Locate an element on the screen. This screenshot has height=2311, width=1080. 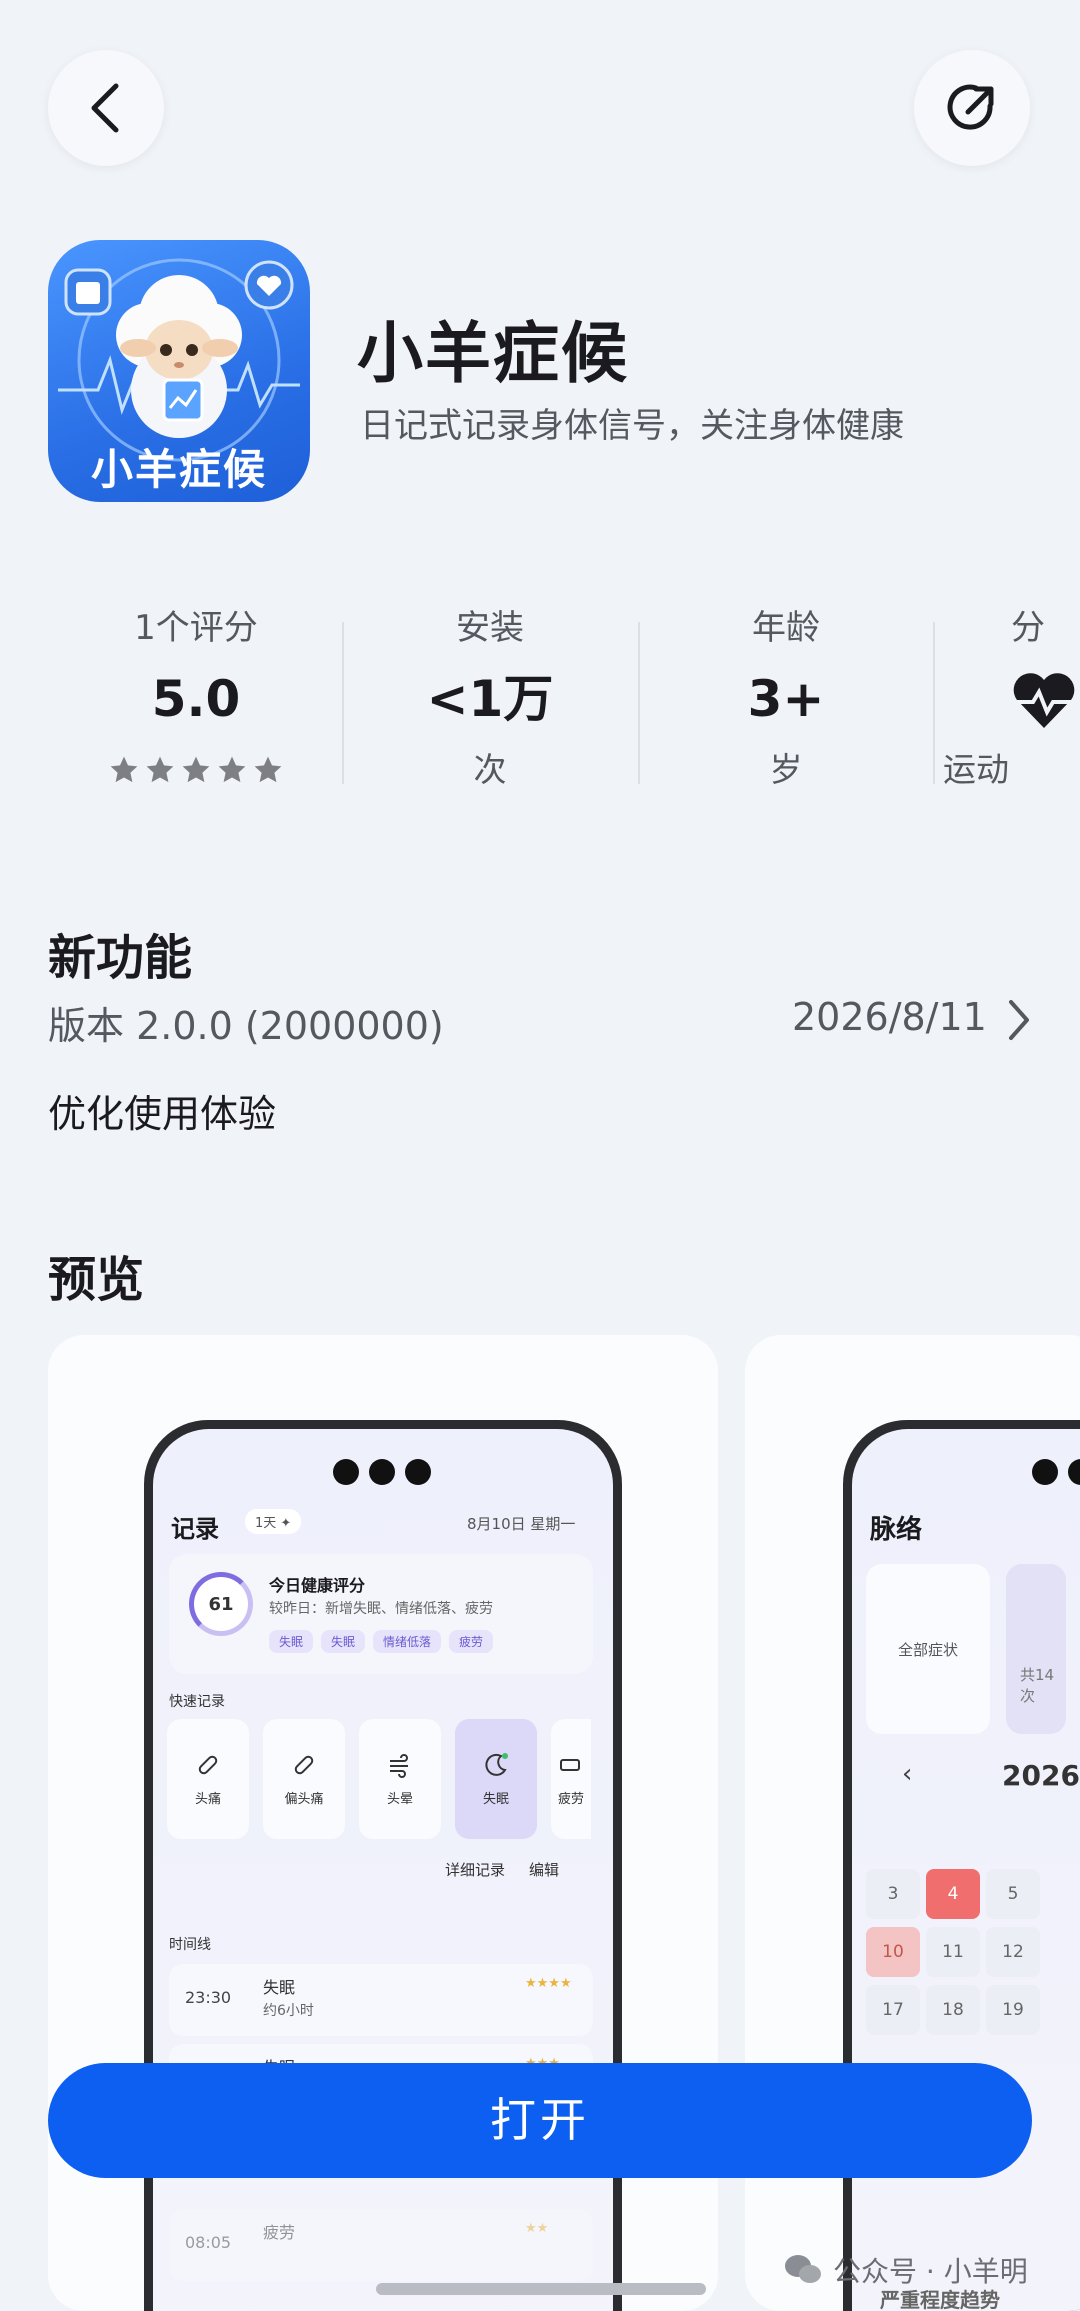
all-symptoms-box: 全部症状 is located at coordinates (928, 1649).